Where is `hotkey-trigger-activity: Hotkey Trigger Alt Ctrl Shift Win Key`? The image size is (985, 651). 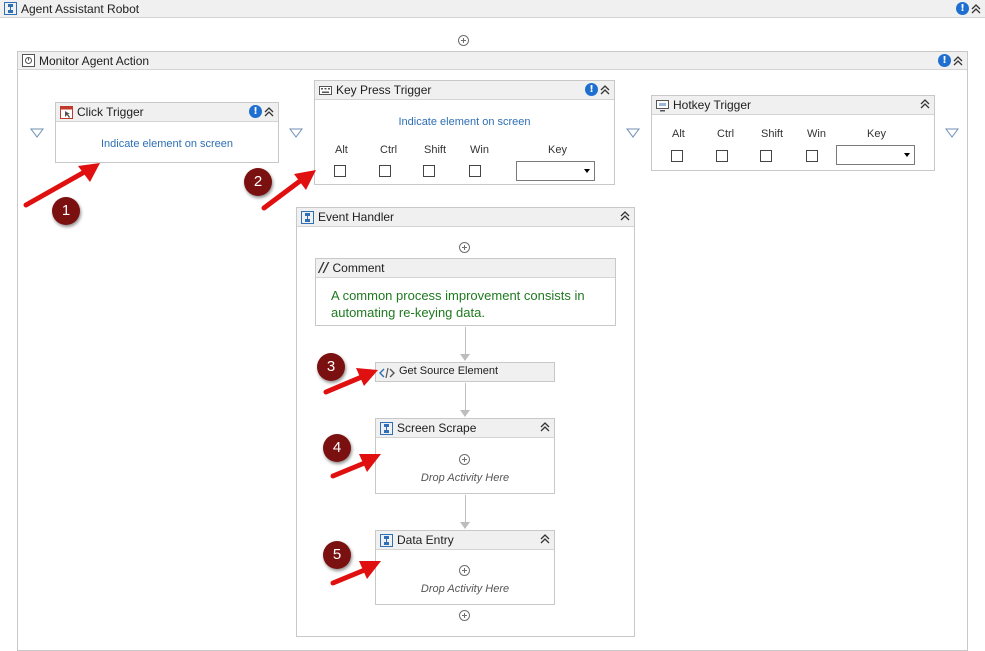
hotkey-trigger-activity: Hotkey Trigger Alt Ctrl Shift Win Key is located at coordinates (793, 133).